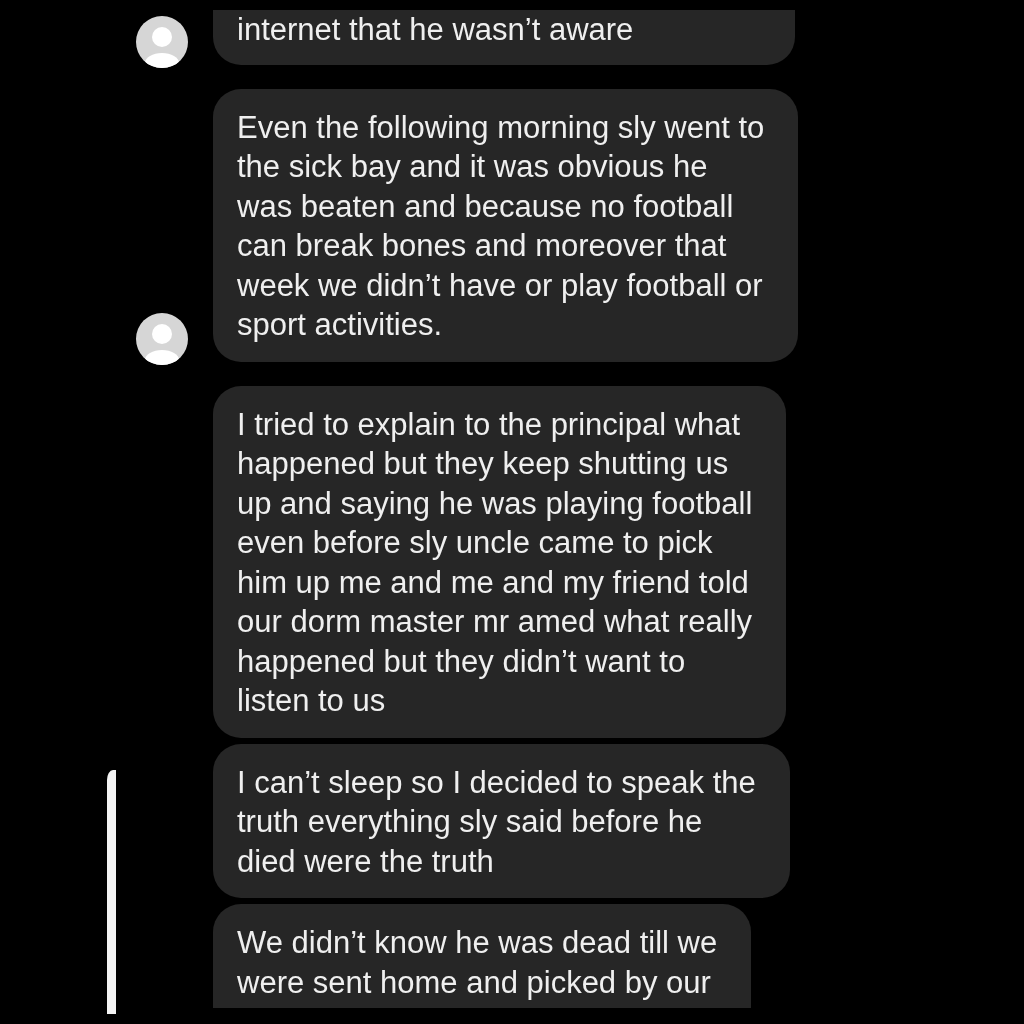 This screenshot has height=1024, width=1024. What do you see at coordinates (482, 956) in the screenshot?
I see `message-bubble: We didn’t know he was dead till we were sent home and picked by our` at bounding box center [482, 956].